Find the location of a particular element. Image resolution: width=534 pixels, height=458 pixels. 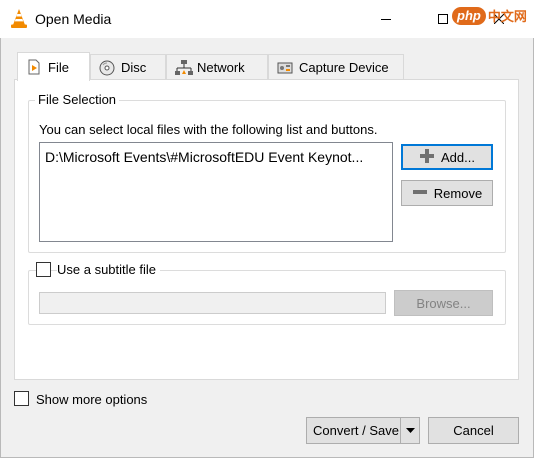

subtitle-file-input is located at coordinates (212, 303).